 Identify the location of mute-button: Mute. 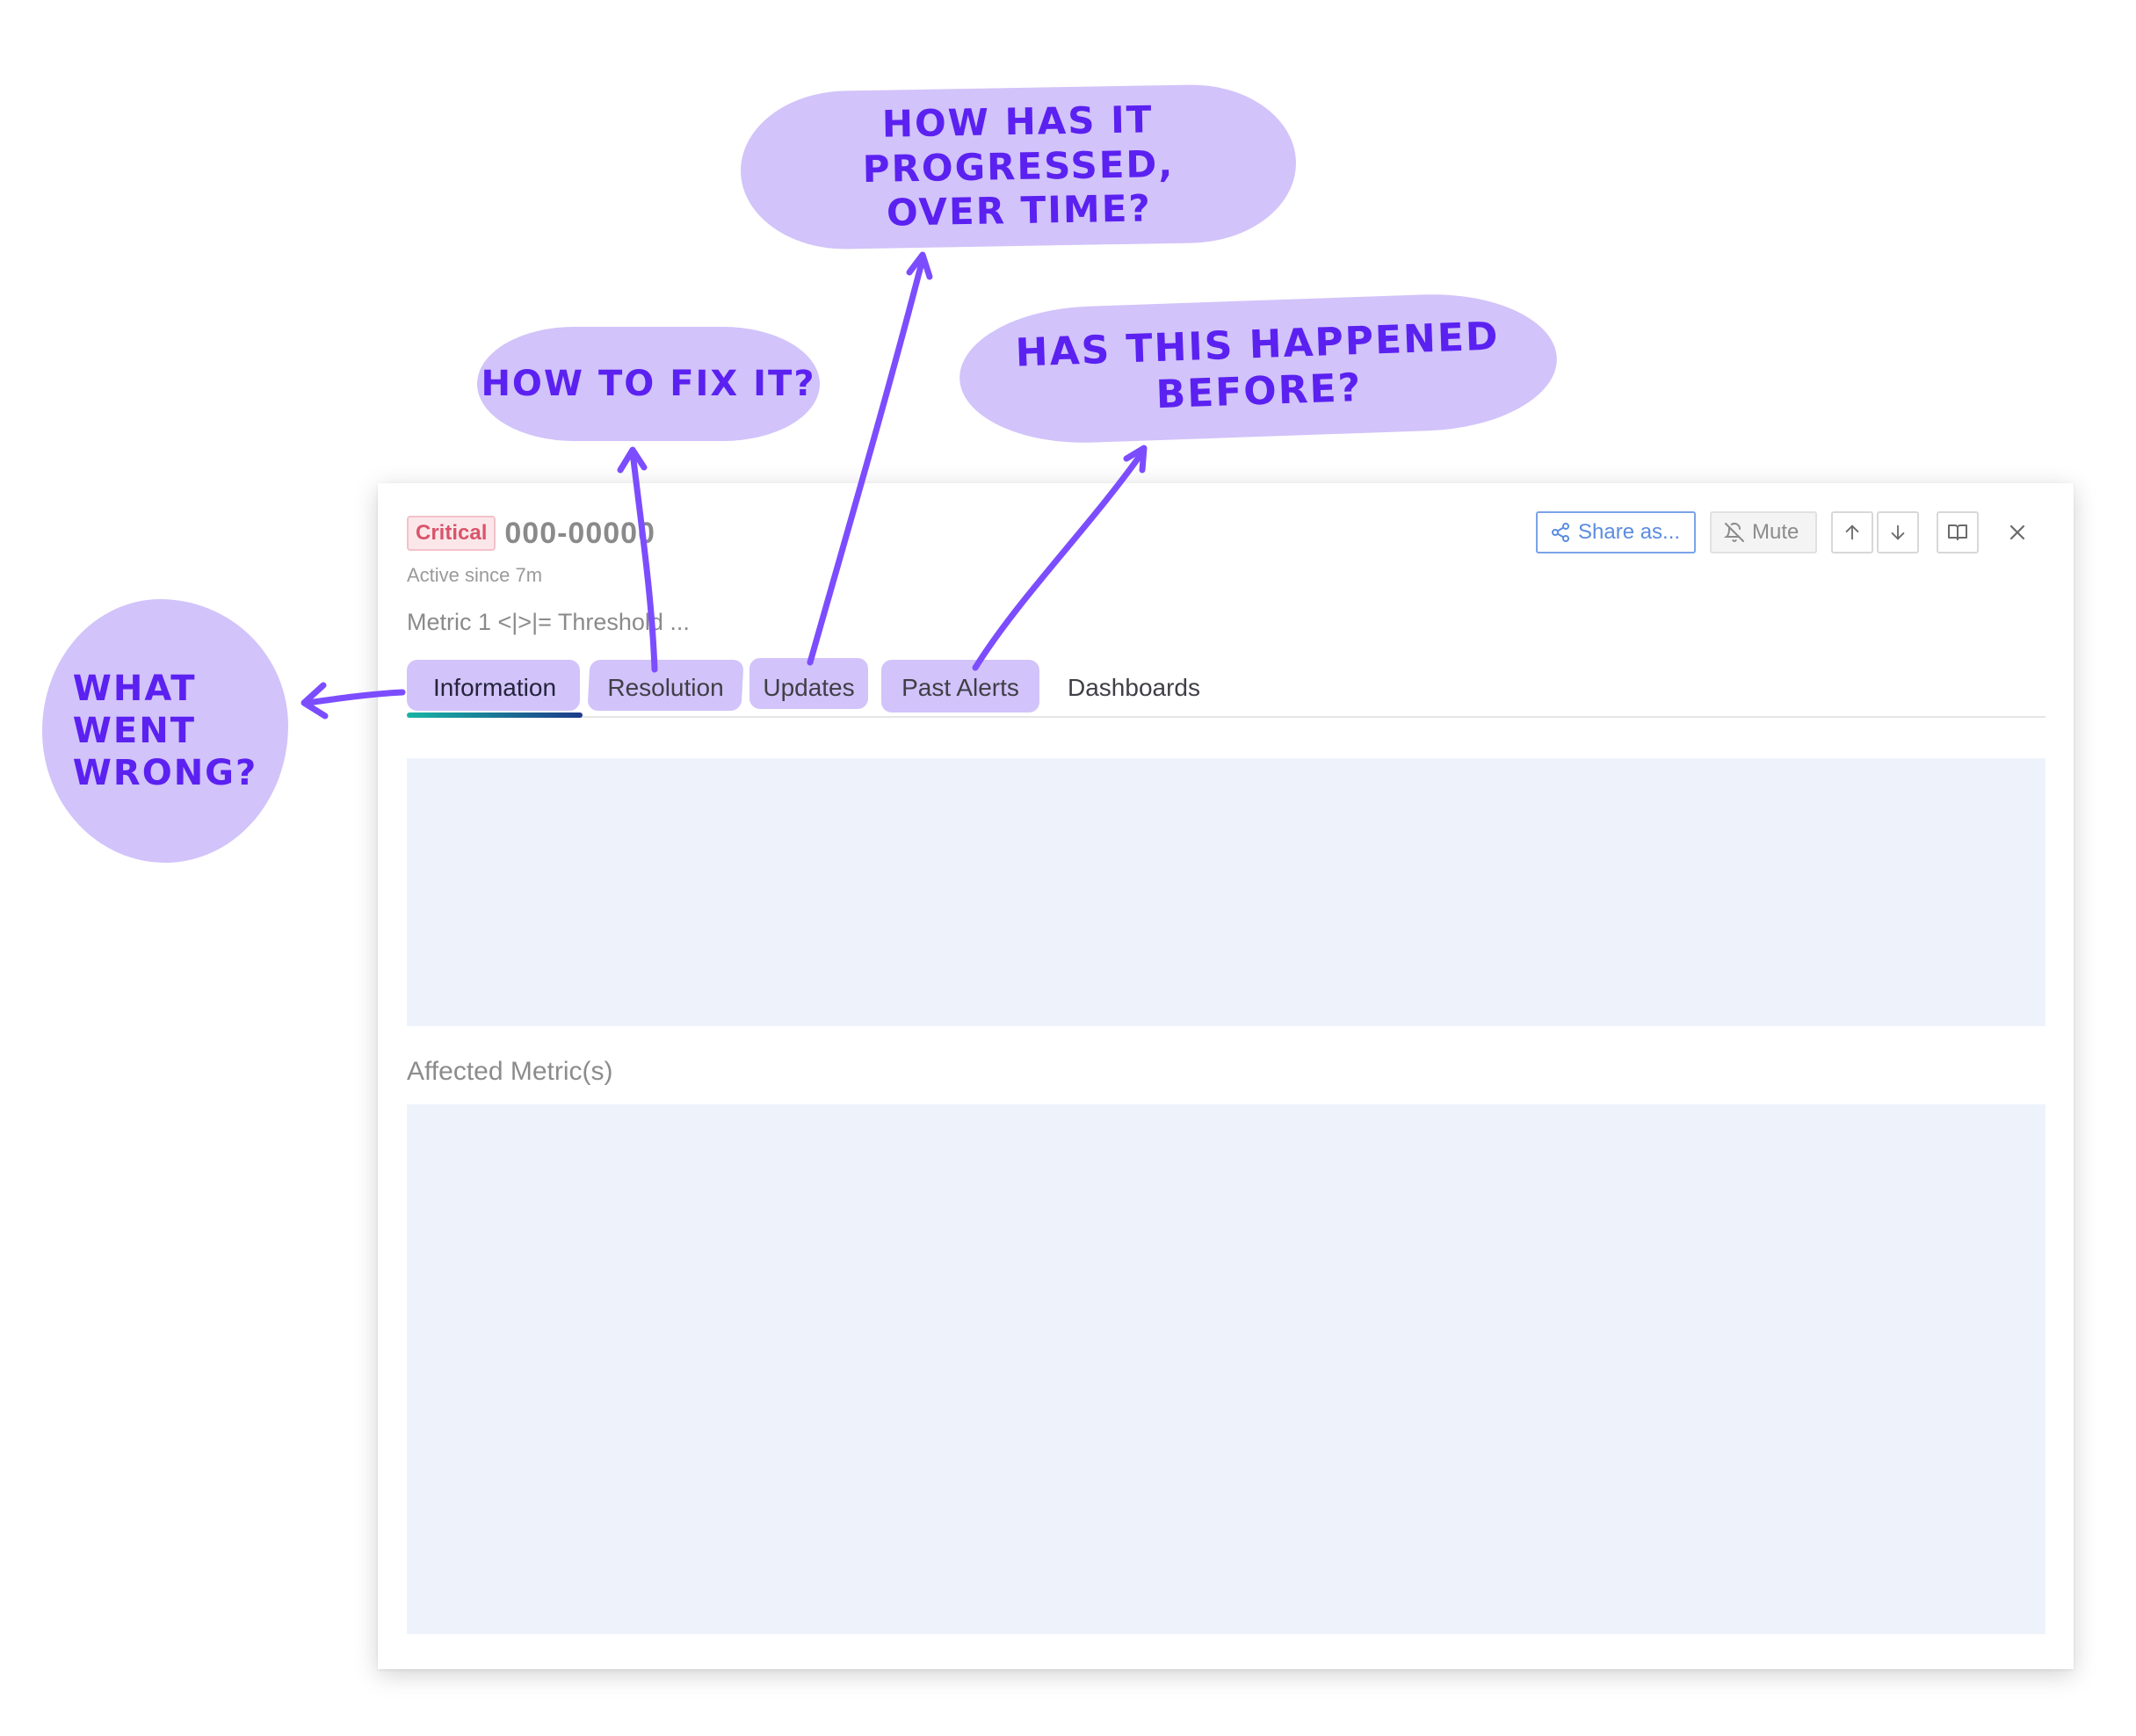
(1763, 532).